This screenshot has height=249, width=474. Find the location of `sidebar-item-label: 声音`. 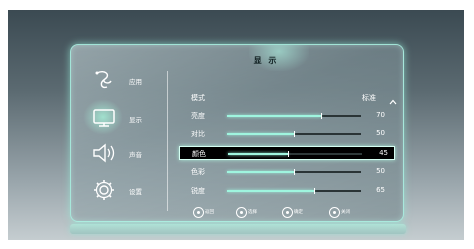

sidebar-item-label: 声音 is located at coordinates (135, 155).